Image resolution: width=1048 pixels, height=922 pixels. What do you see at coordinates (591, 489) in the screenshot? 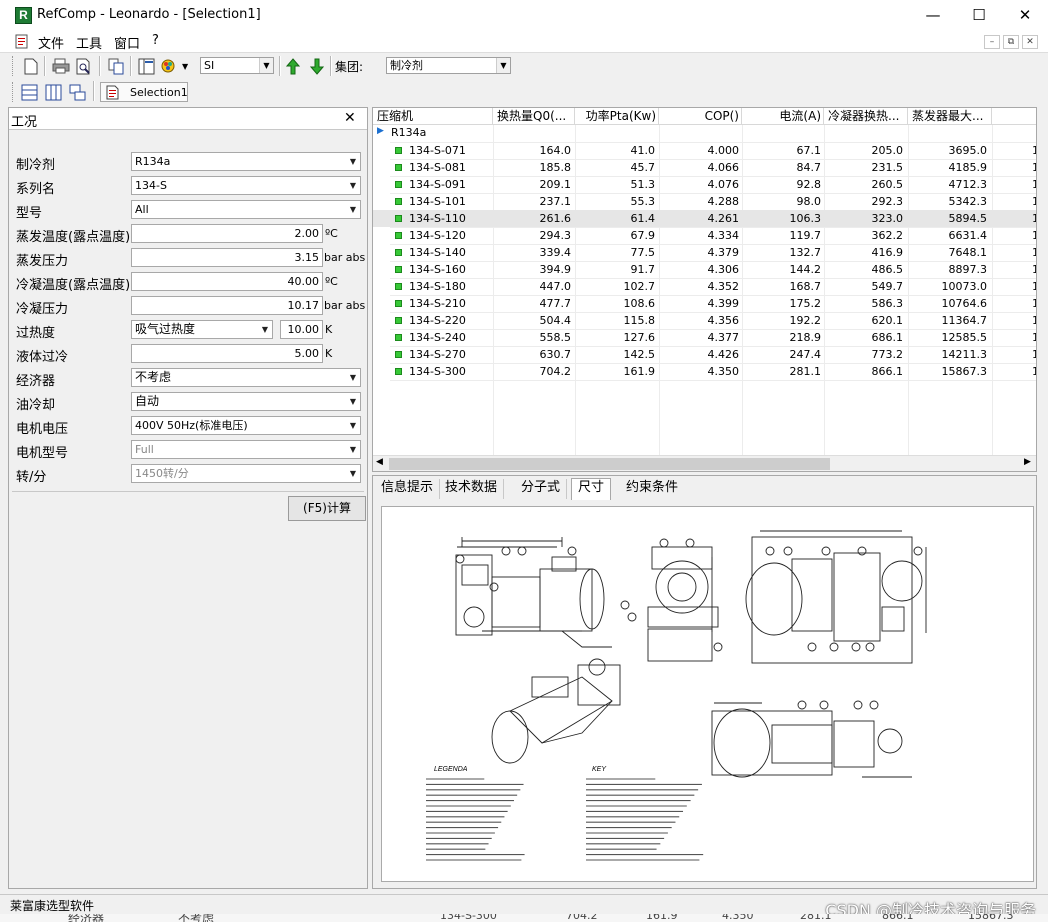
I see `tab-dimensions: 尺寸` at bounding box center [591, 489].